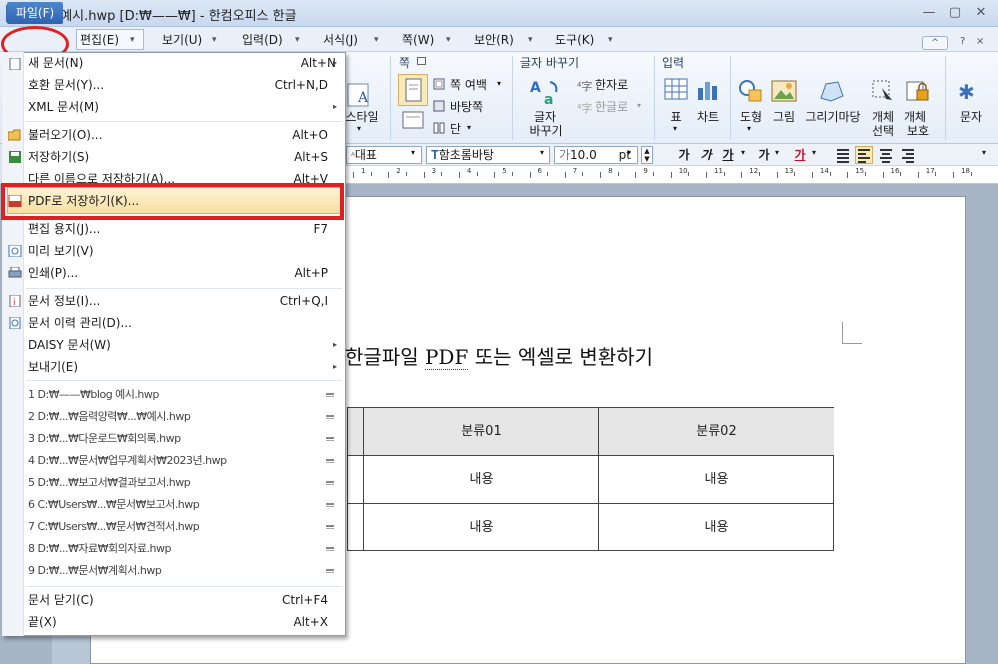  I want to click on menu-item-close-doc: 문서 닫기(C), so click(61, 600).